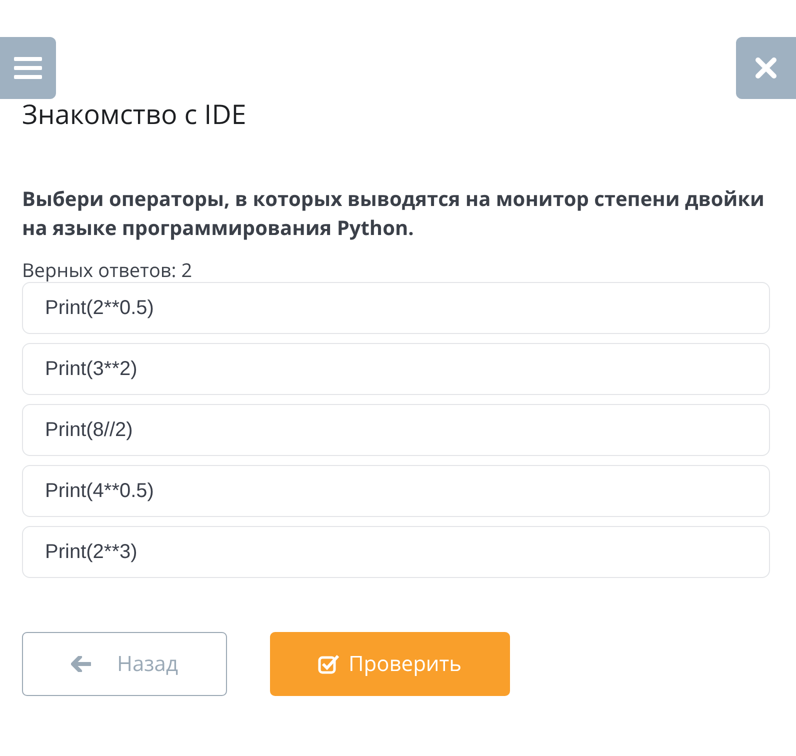 The height and width of the screenshot is (756, 796). Describe the element at coordinates (396, 491) in the screenshot. I see `answer-option: Print(4**0.5)` at that location.